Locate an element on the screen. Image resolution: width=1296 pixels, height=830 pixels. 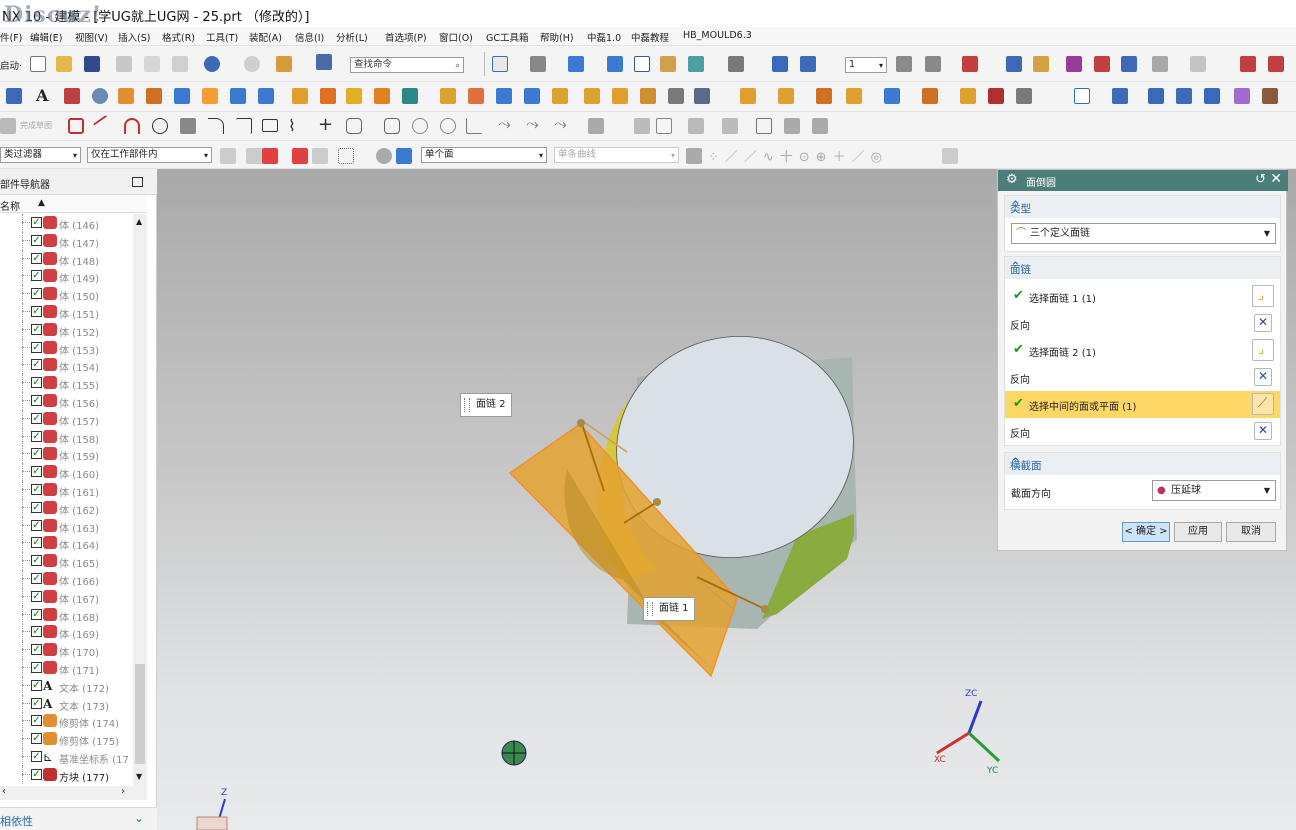
sew-icon is located at coordinates (892, 96).